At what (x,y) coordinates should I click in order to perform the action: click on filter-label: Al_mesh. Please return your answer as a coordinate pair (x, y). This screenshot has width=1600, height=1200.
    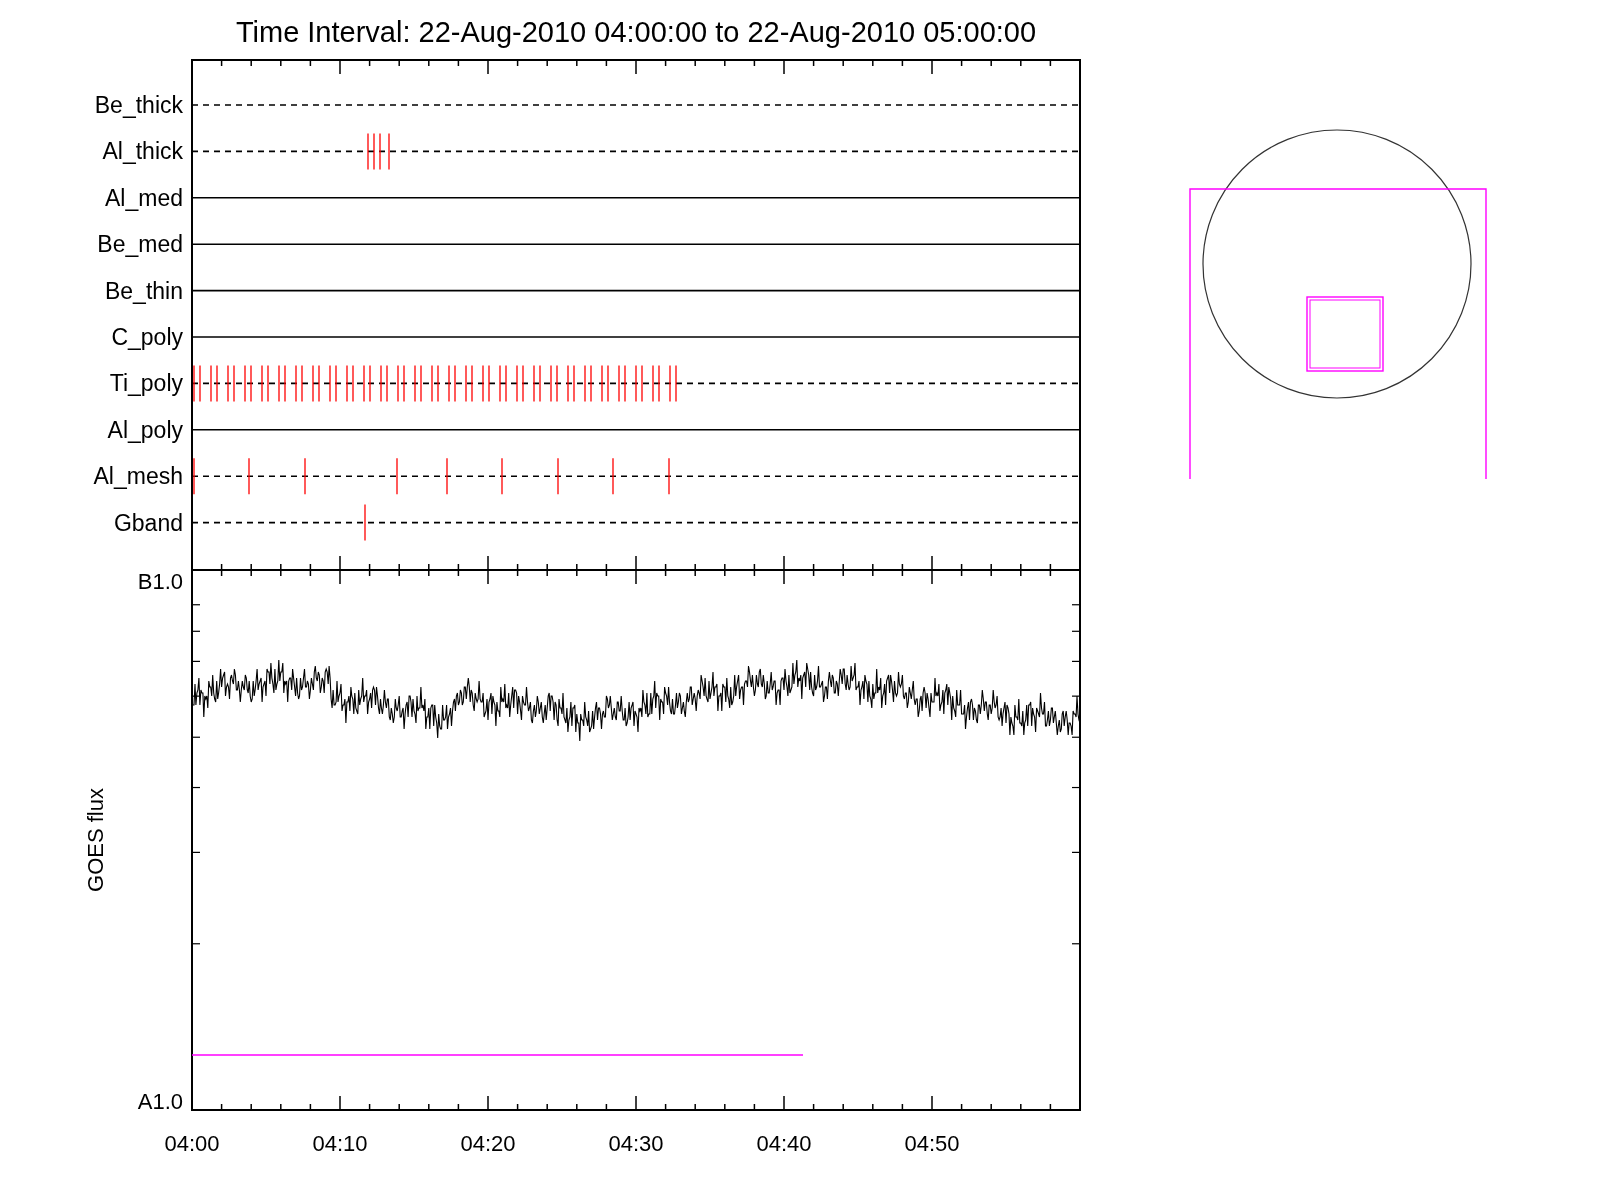
    Looking at the image, I should click on (138, 476).